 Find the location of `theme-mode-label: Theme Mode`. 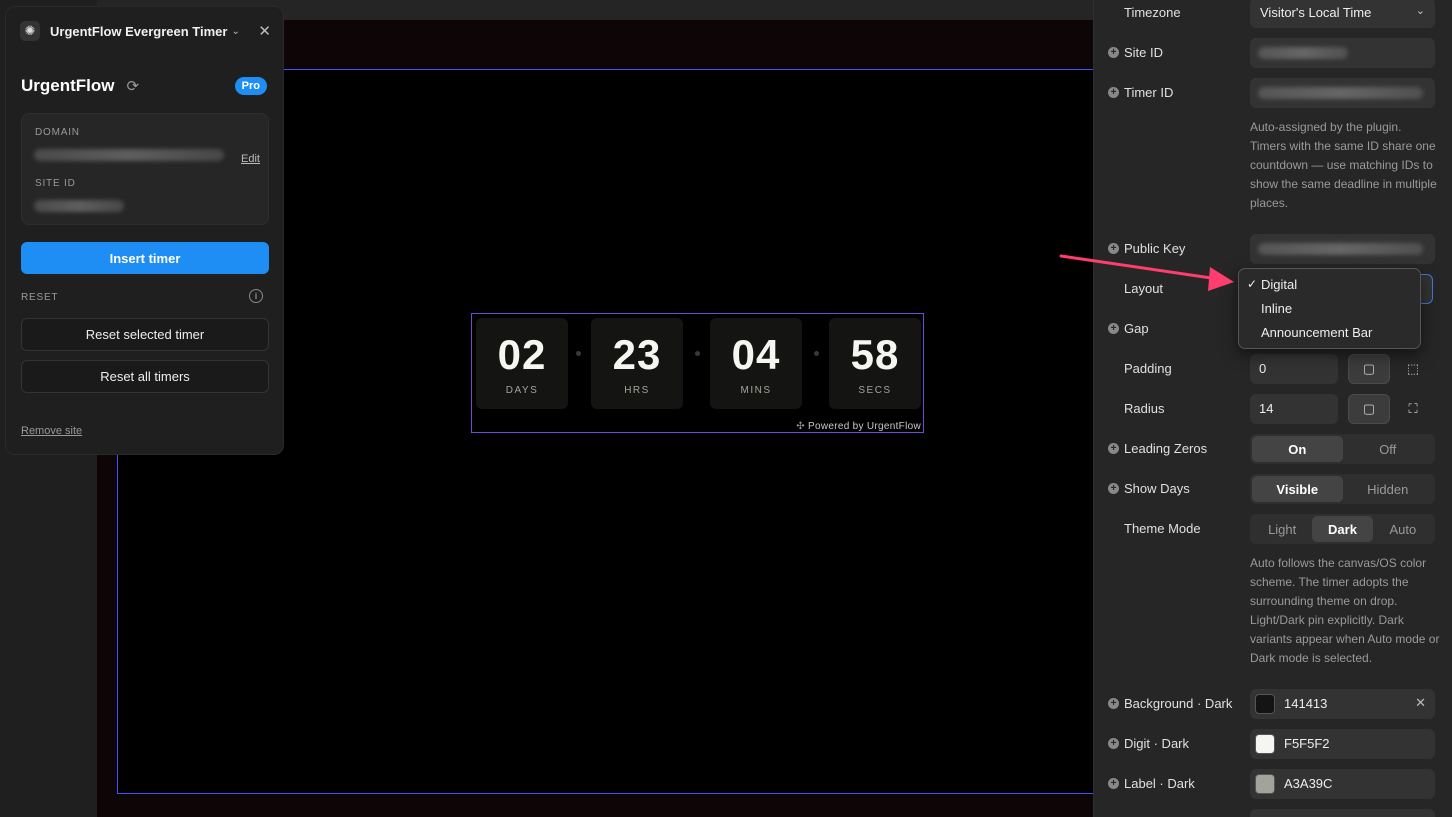

theme-mode-label: Theme Mode is located at coordinates (1162, 528).